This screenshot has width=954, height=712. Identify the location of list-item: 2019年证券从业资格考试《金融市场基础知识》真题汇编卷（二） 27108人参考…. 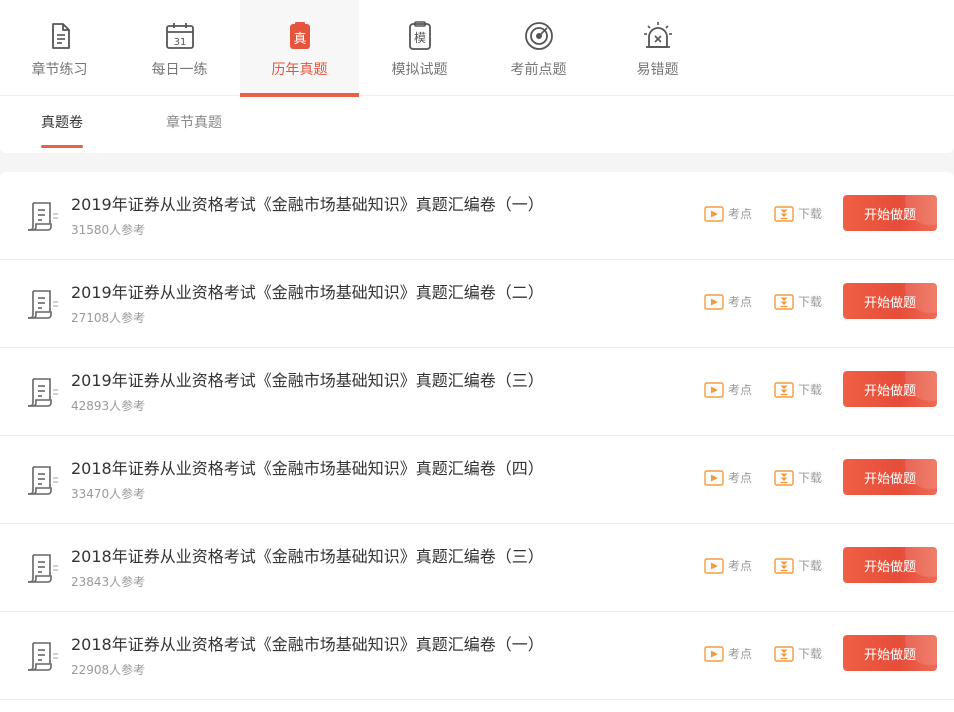
(477, 304).